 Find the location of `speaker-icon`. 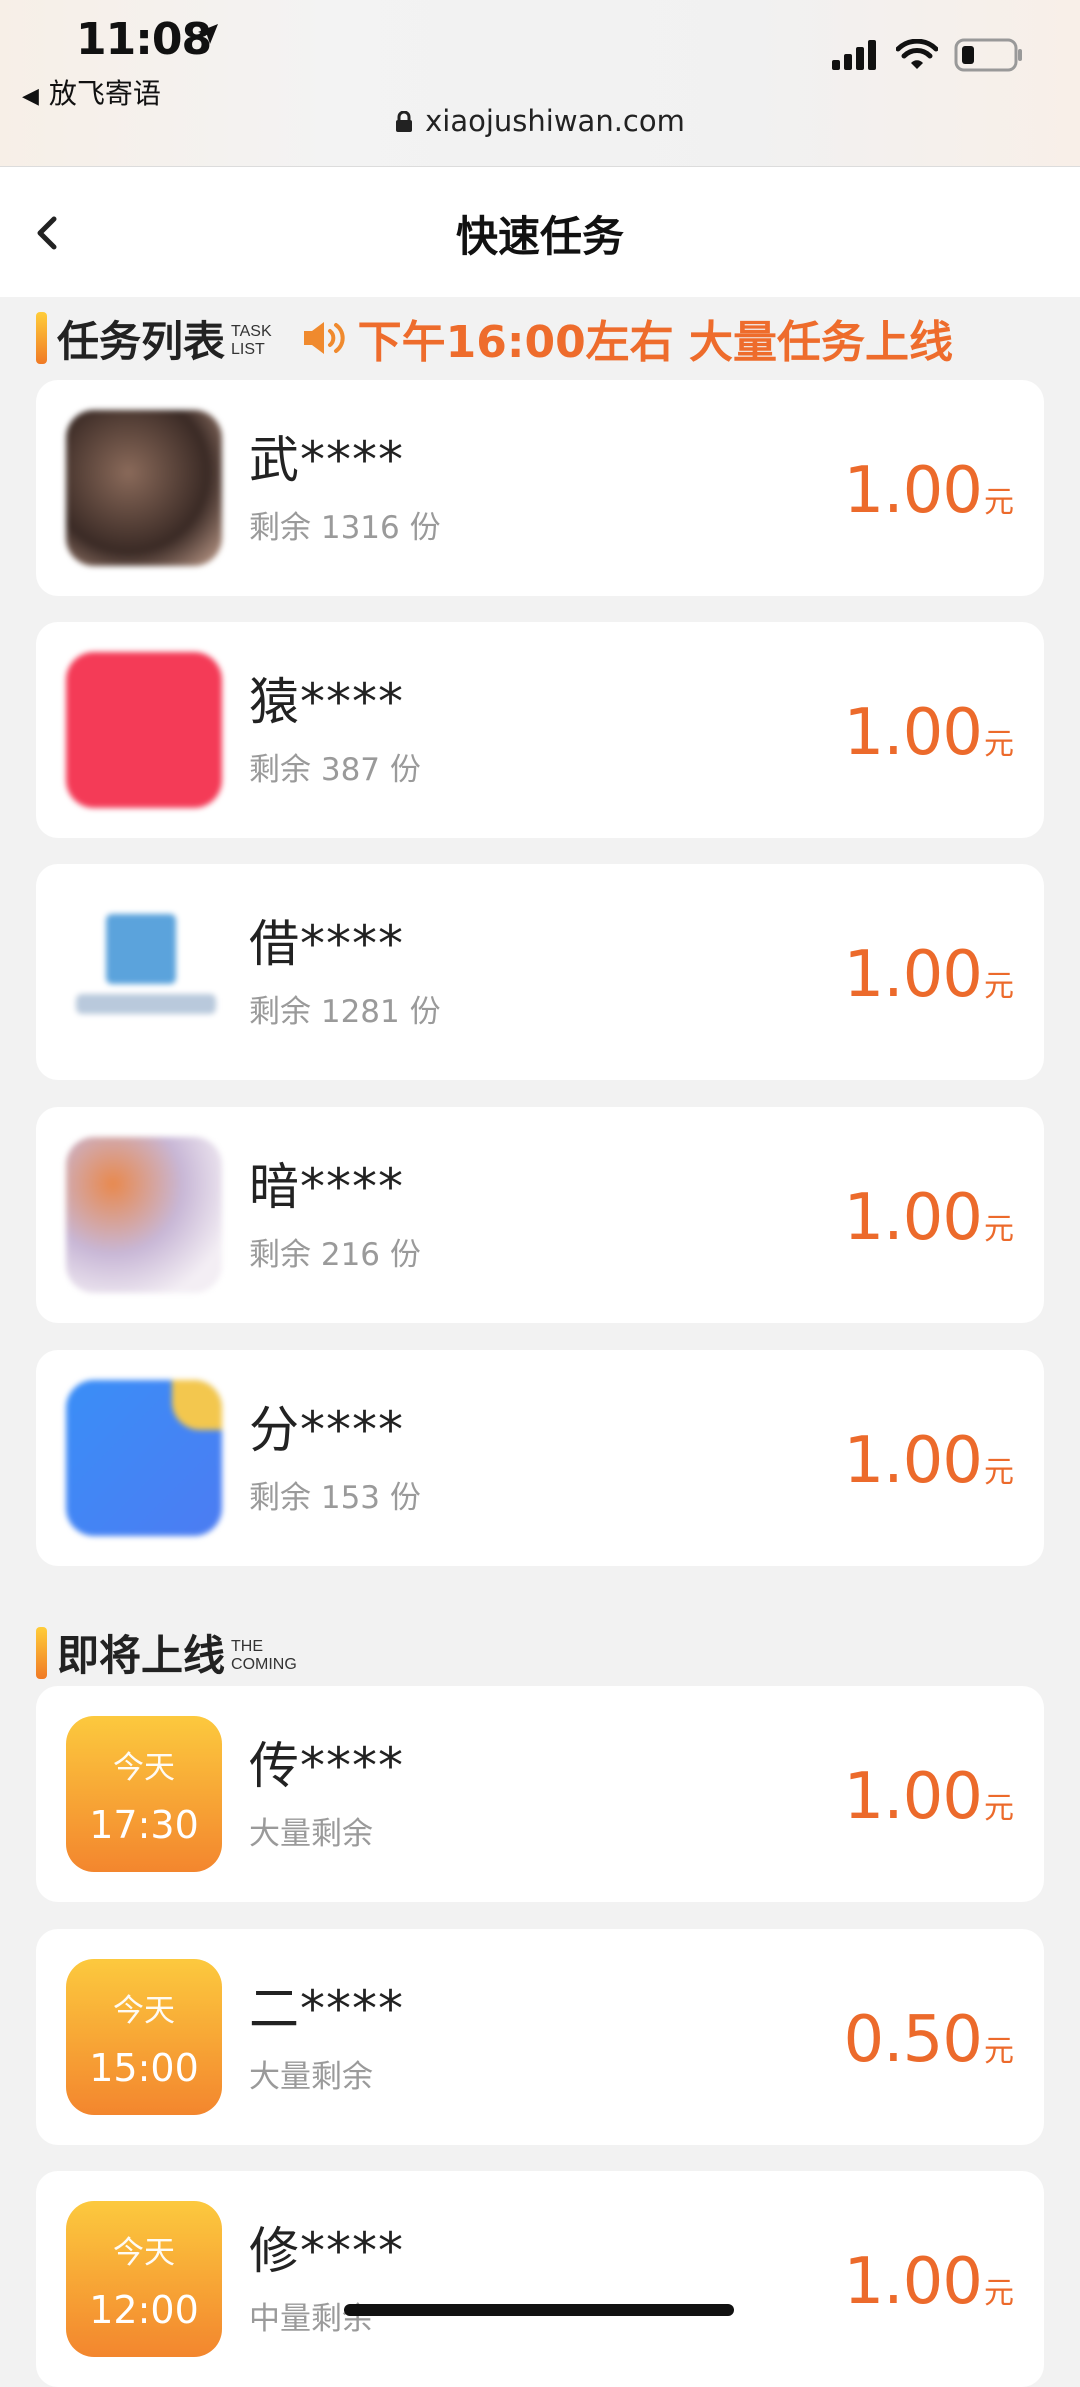

speaker-icon is located at coordinates (324, 338).